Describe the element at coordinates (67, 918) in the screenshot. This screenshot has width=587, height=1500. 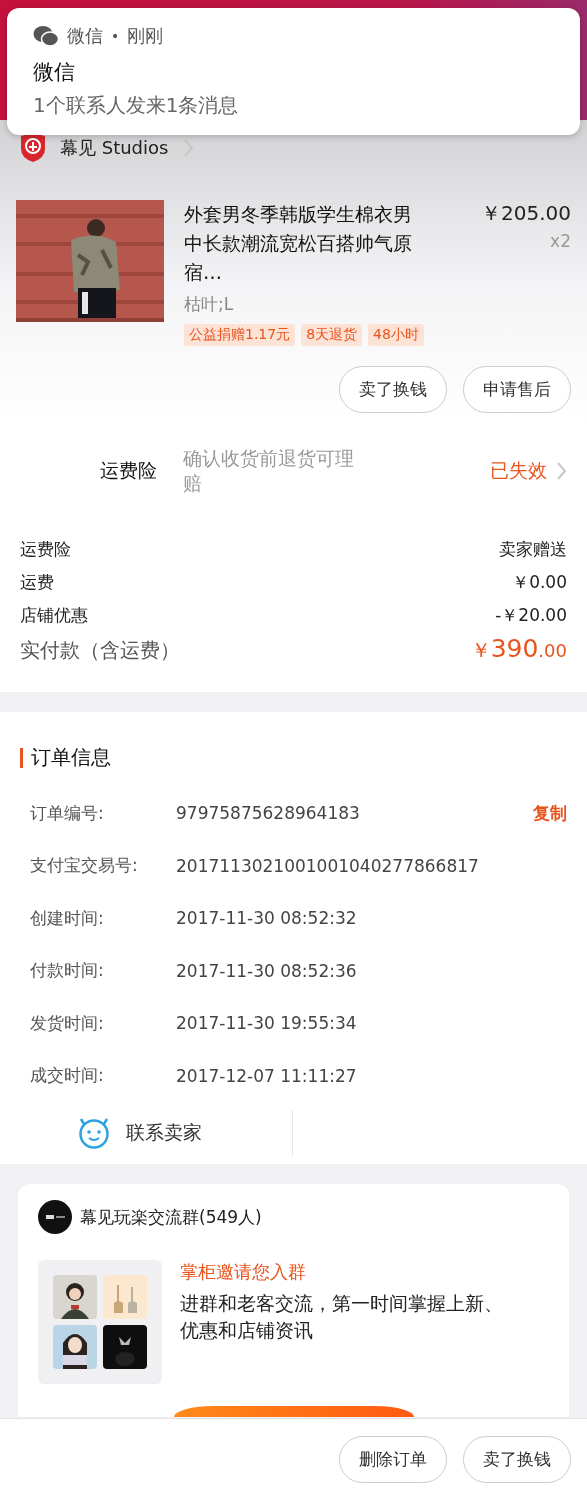
I see `info-label: 创建时间:` at that location.